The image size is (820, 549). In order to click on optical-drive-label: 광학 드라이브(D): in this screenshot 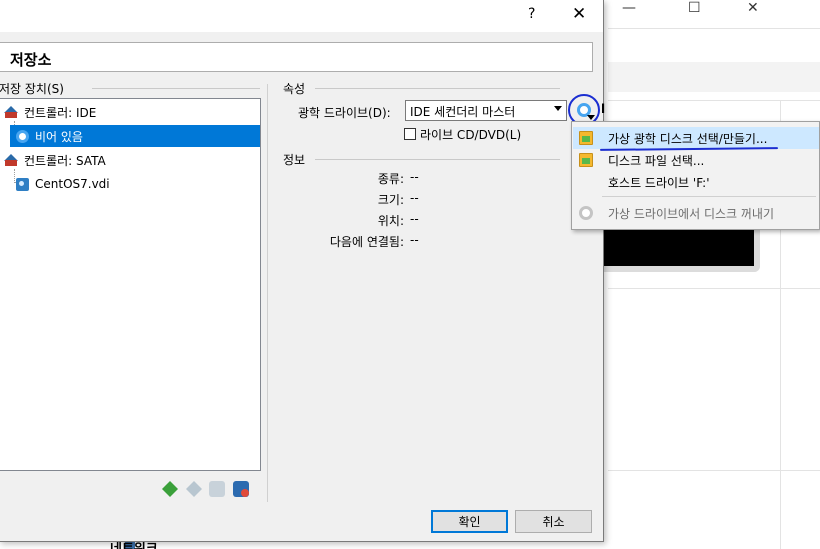, I will do `click(344, 113)`.